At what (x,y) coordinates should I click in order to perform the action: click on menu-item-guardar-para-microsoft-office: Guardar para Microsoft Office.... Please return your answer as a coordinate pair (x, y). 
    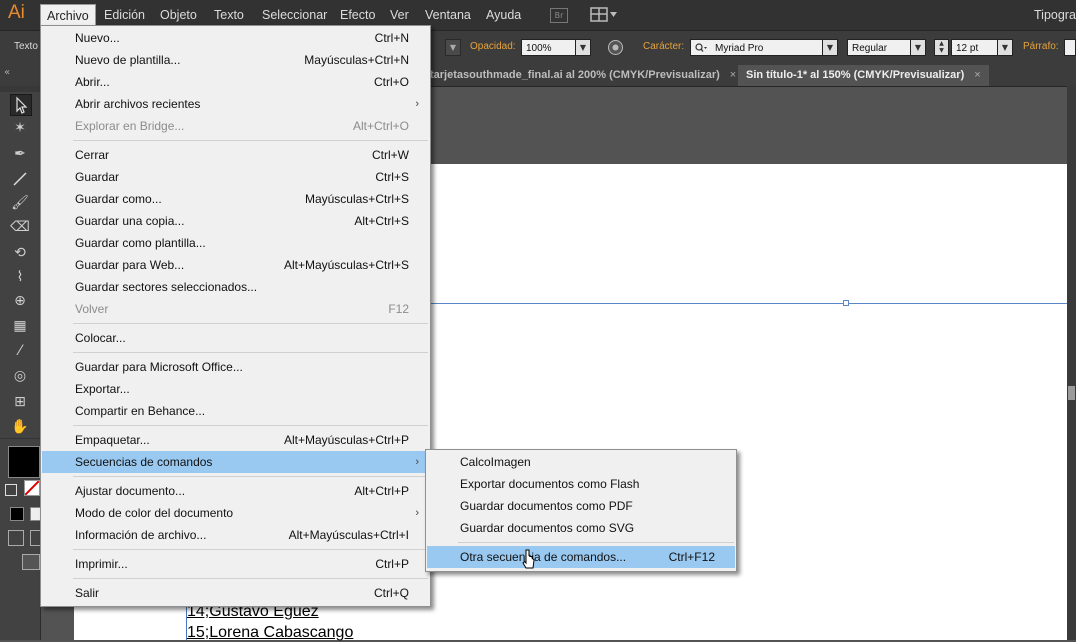
    Looking at the image, I should click on (235, 367).